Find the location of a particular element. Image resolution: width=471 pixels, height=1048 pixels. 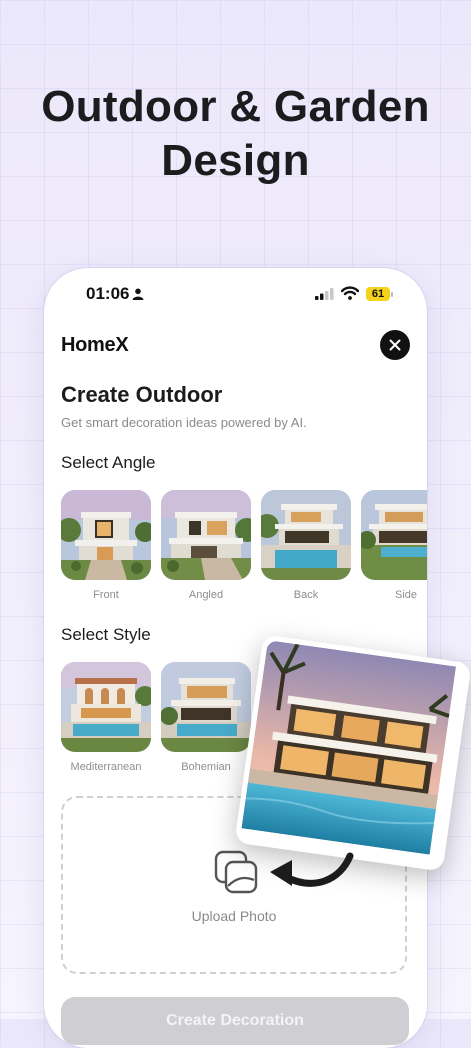

style-options: Mediterranean Bohemian is located at coordinates (156, 717).